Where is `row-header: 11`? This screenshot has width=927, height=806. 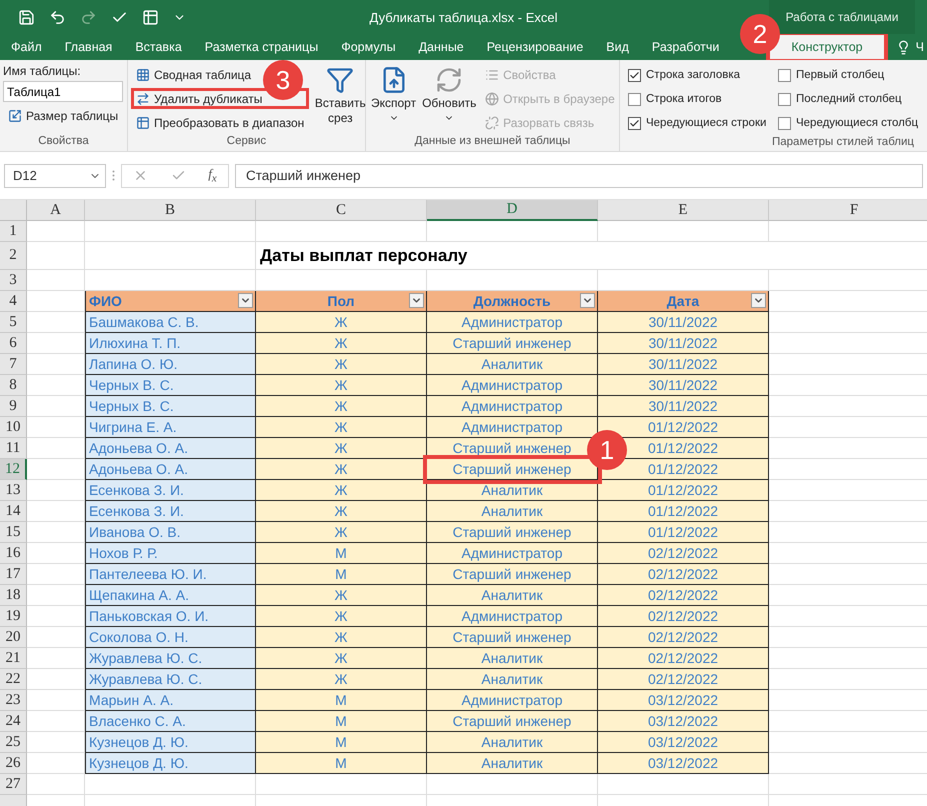 row-header: 11 is located at coordinates (13, 448).